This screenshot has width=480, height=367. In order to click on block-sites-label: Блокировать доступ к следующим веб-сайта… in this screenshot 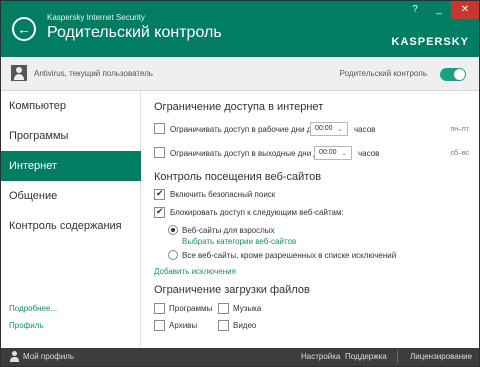, I will do `click(257, 212)`.